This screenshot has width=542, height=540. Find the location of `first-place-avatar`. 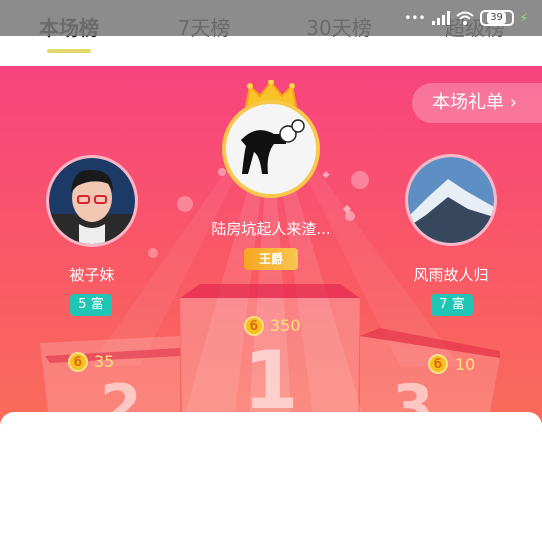

first-place-avatar is located at coordinates (271, 149).